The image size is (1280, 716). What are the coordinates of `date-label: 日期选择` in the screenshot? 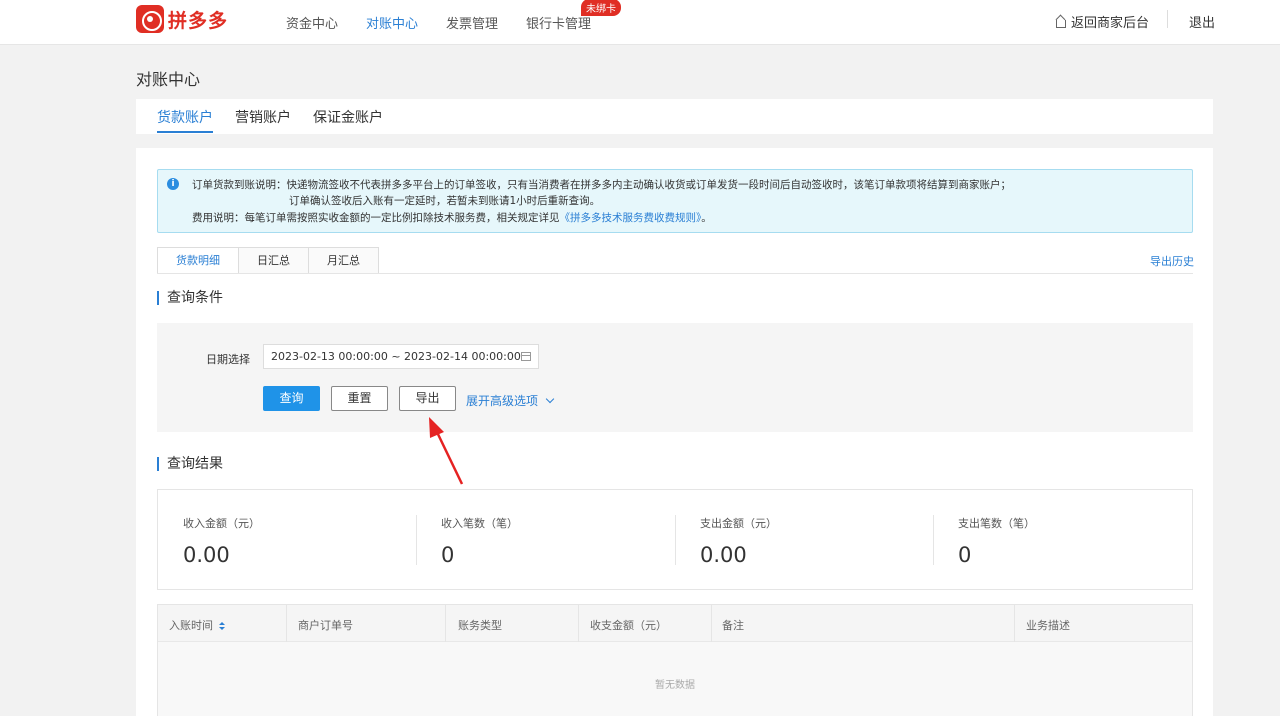 It's located at (228, 359).